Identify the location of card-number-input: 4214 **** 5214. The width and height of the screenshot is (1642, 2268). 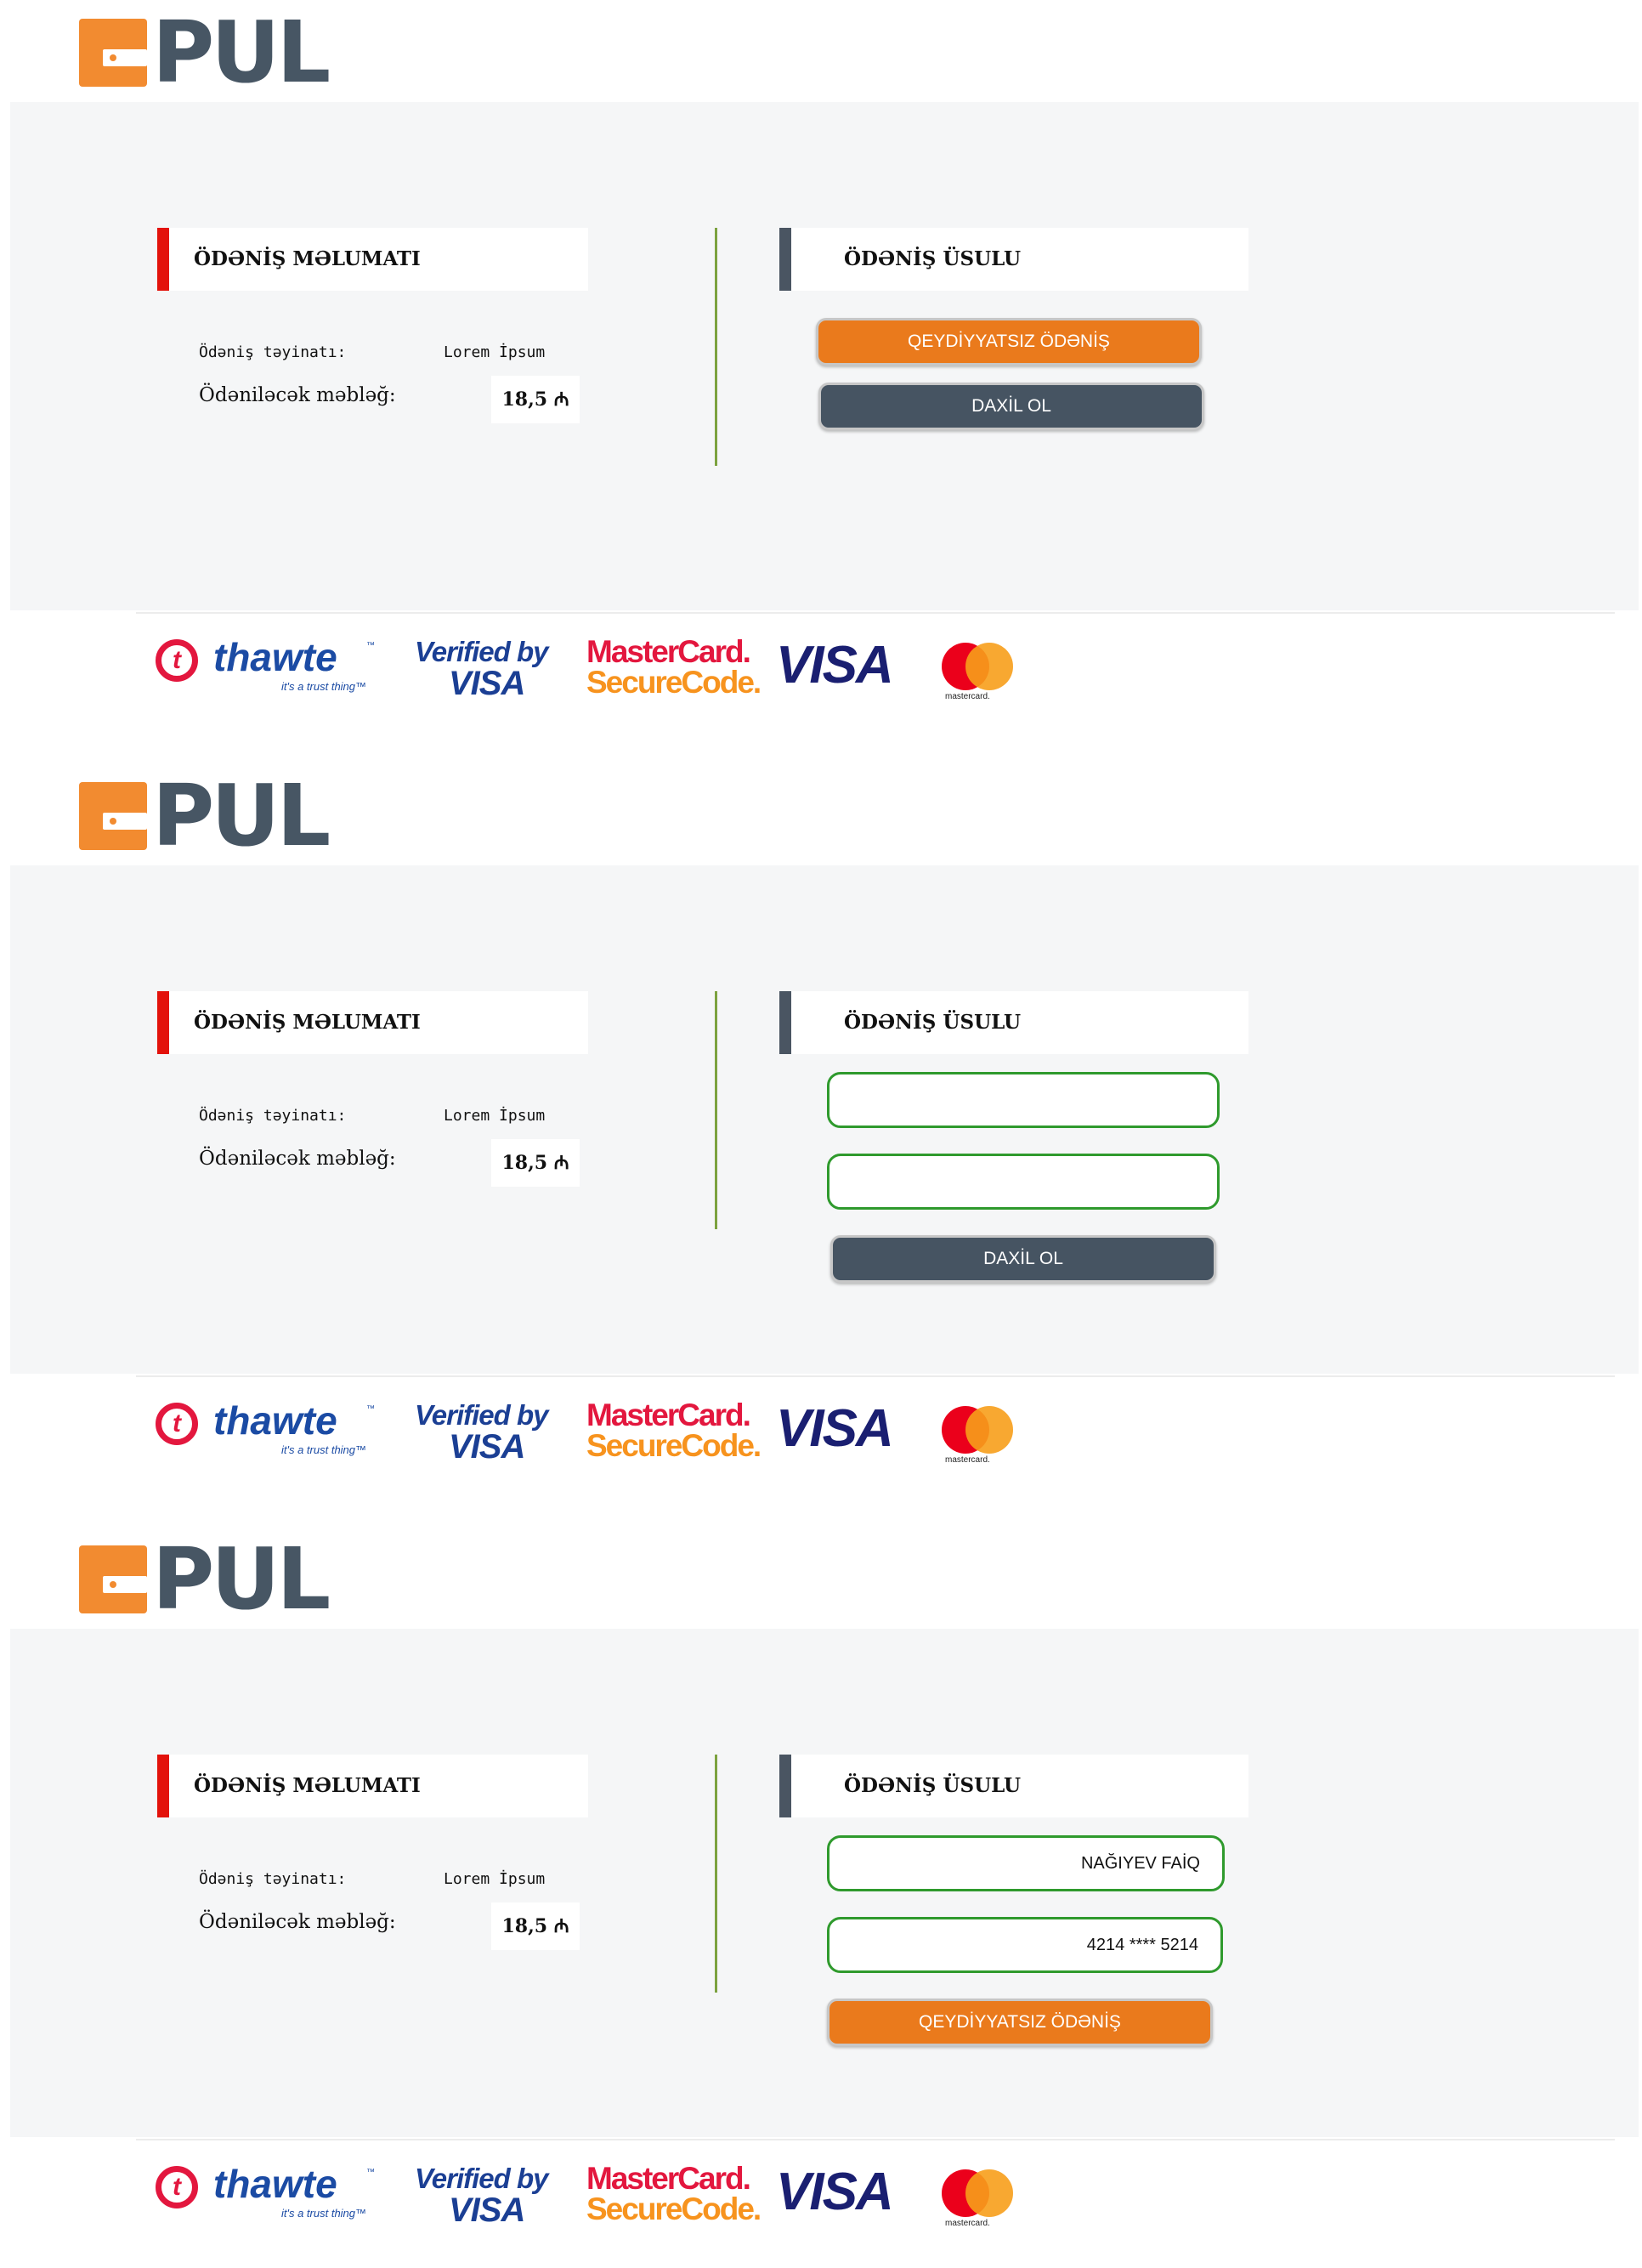
(1025, 1945).